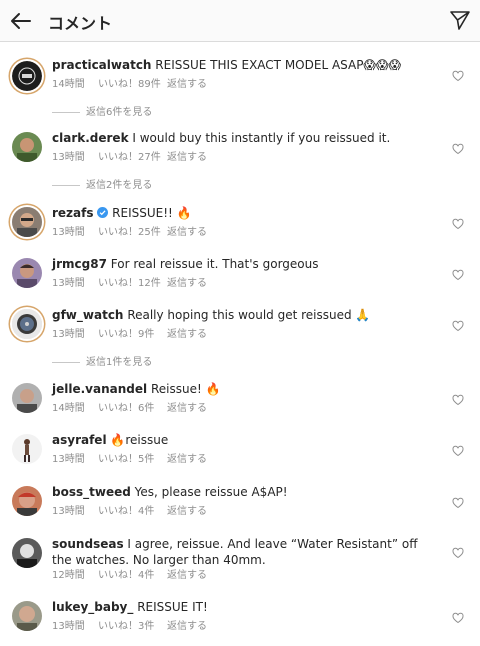 This screenshot has width=480, height=646. I want to click on comment-likes: いいね！89件, so click(132, 82).